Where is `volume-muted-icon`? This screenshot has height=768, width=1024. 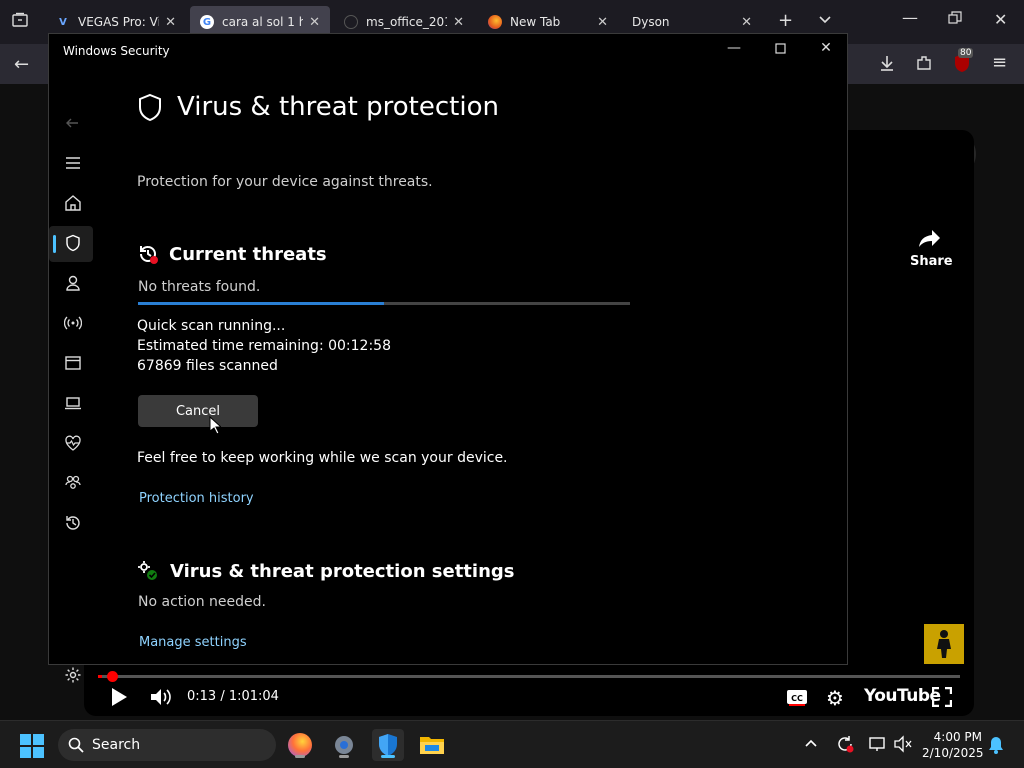
volume-muted-icon is located at coordinates (903, 746).